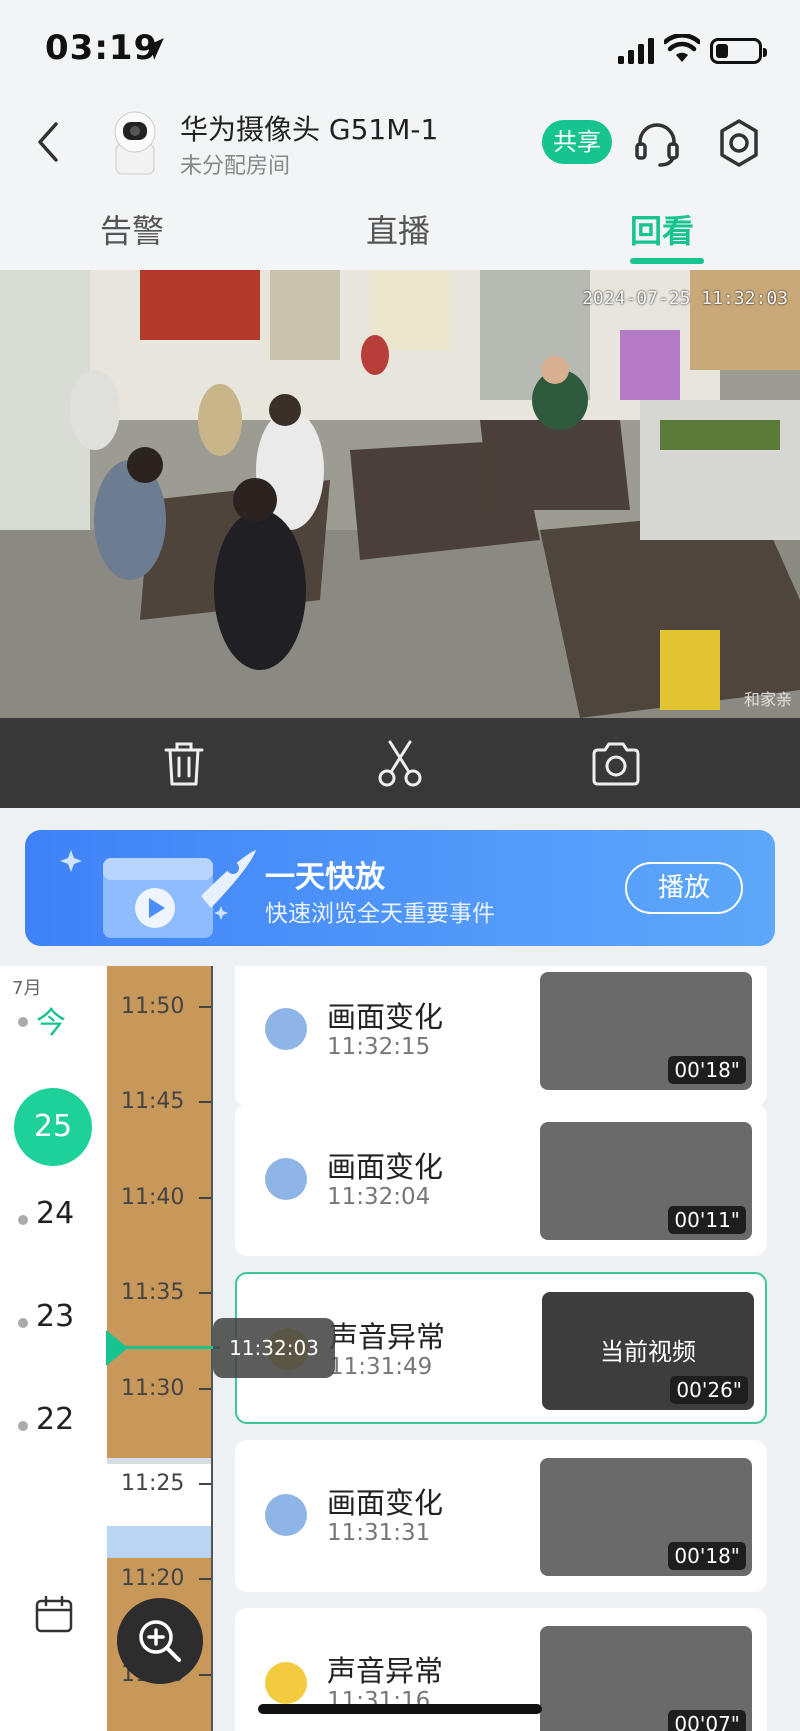  I want to click on event-time: 11:32:15, so click(379, 1047).